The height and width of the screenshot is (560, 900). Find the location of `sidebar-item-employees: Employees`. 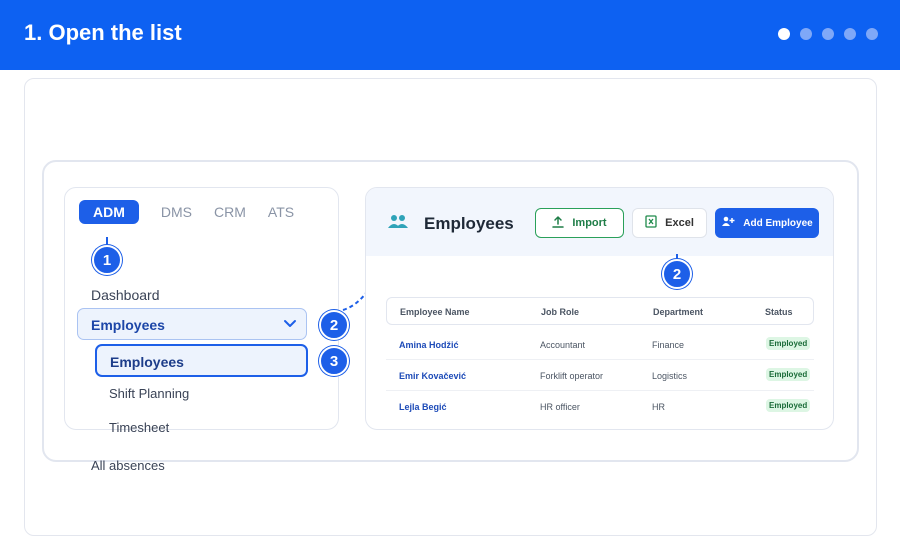

sidebar-item-employees: Employees is located at coordinates (201, 360).